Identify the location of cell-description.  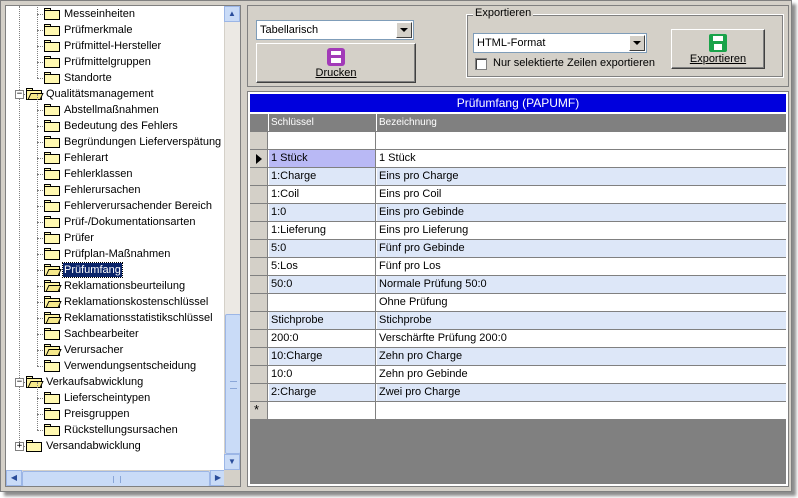
(581, 410).